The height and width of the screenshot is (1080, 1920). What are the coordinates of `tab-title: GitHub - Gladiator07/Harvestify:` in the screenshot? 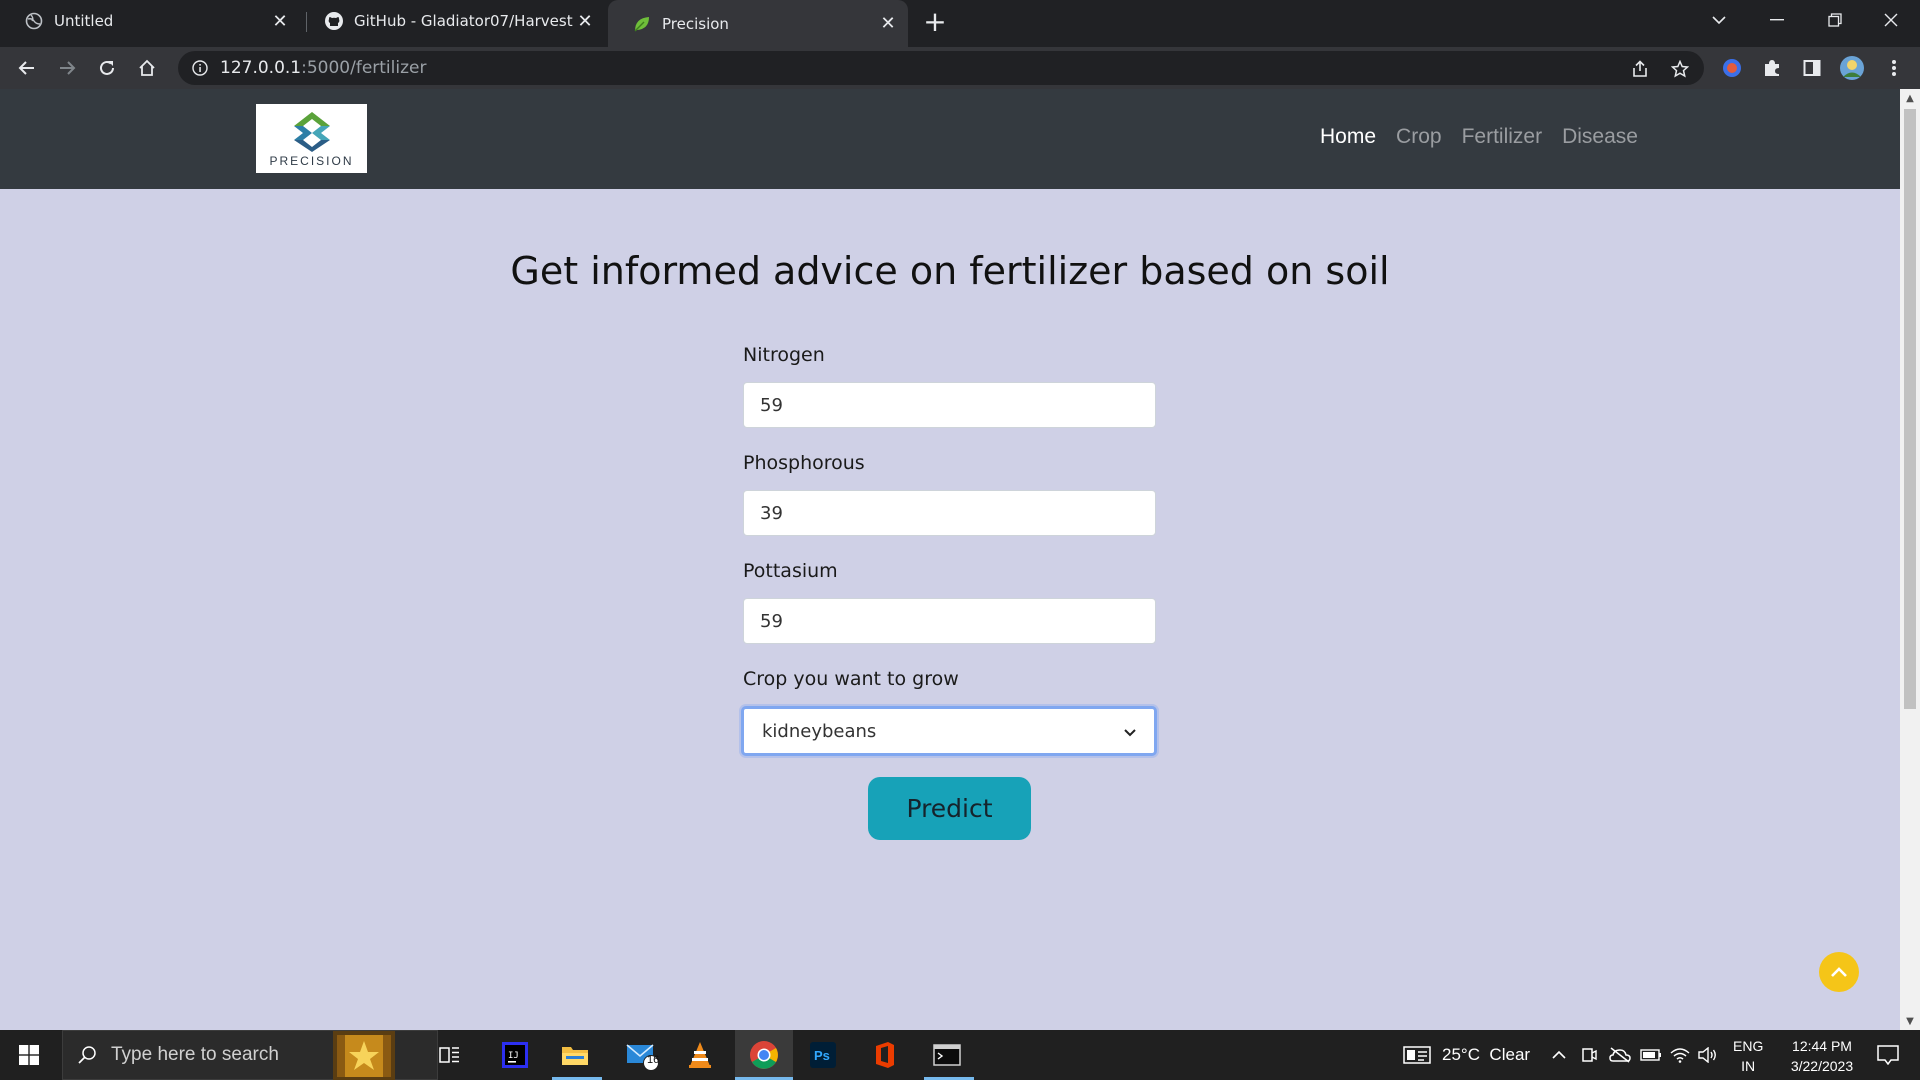 It's located at (463, 21).